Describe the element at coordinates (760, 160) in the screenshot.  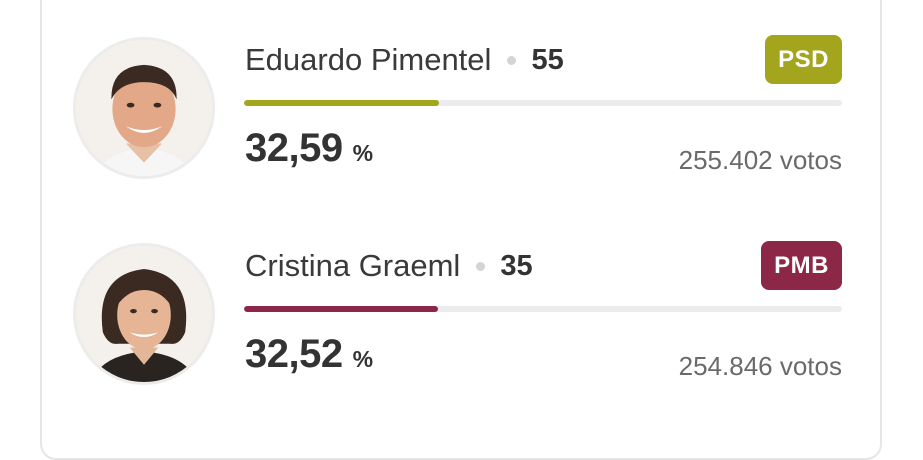
I see `vote-count: 255.402 votos` at that location.